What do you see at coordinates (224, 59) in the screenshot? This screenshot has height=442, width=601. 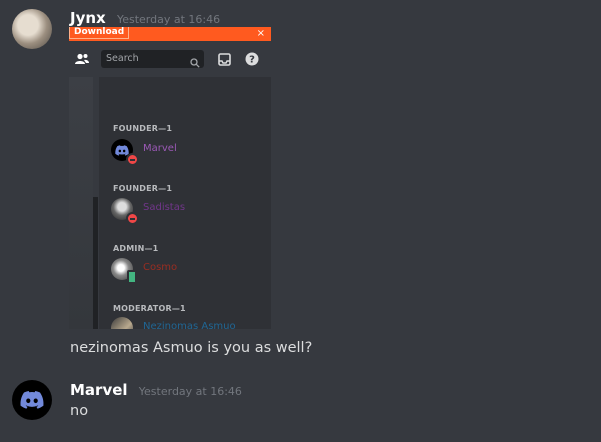 I see `inbox-icon` at bounding box center [224, 59].